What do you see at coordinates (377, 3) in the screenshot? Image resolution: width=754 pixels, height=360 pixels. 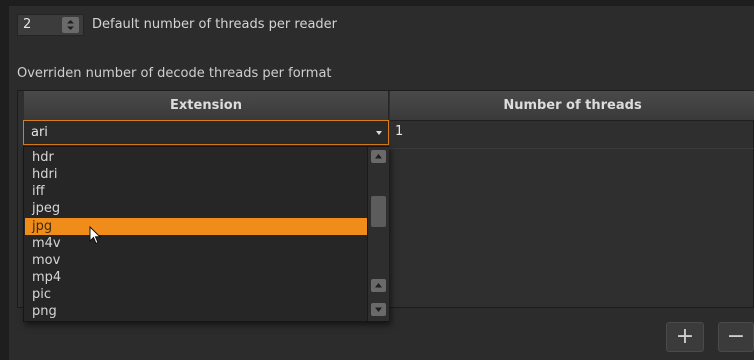 I see `top-edge` at bounding box center [377, 3].